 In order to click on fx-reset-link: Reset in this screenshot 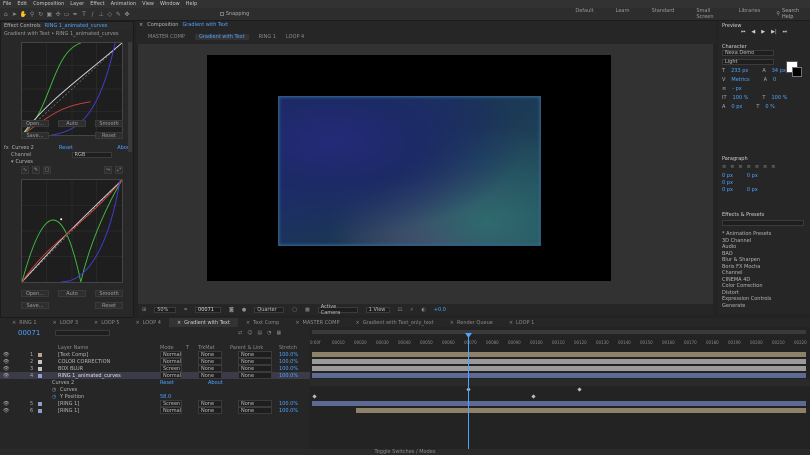, I will do `click(66, 148)`.